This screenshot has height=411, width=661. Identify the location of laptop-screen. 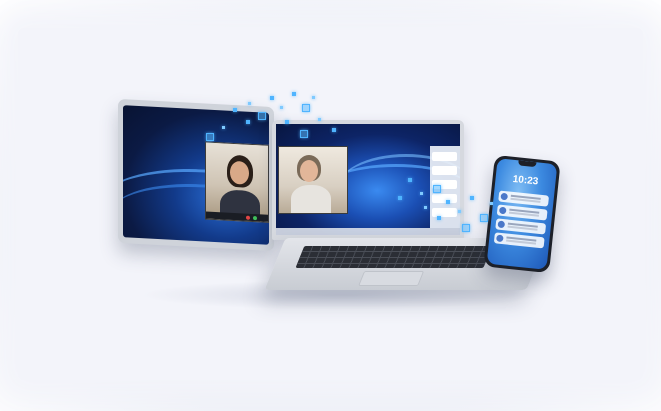
(368, 179).